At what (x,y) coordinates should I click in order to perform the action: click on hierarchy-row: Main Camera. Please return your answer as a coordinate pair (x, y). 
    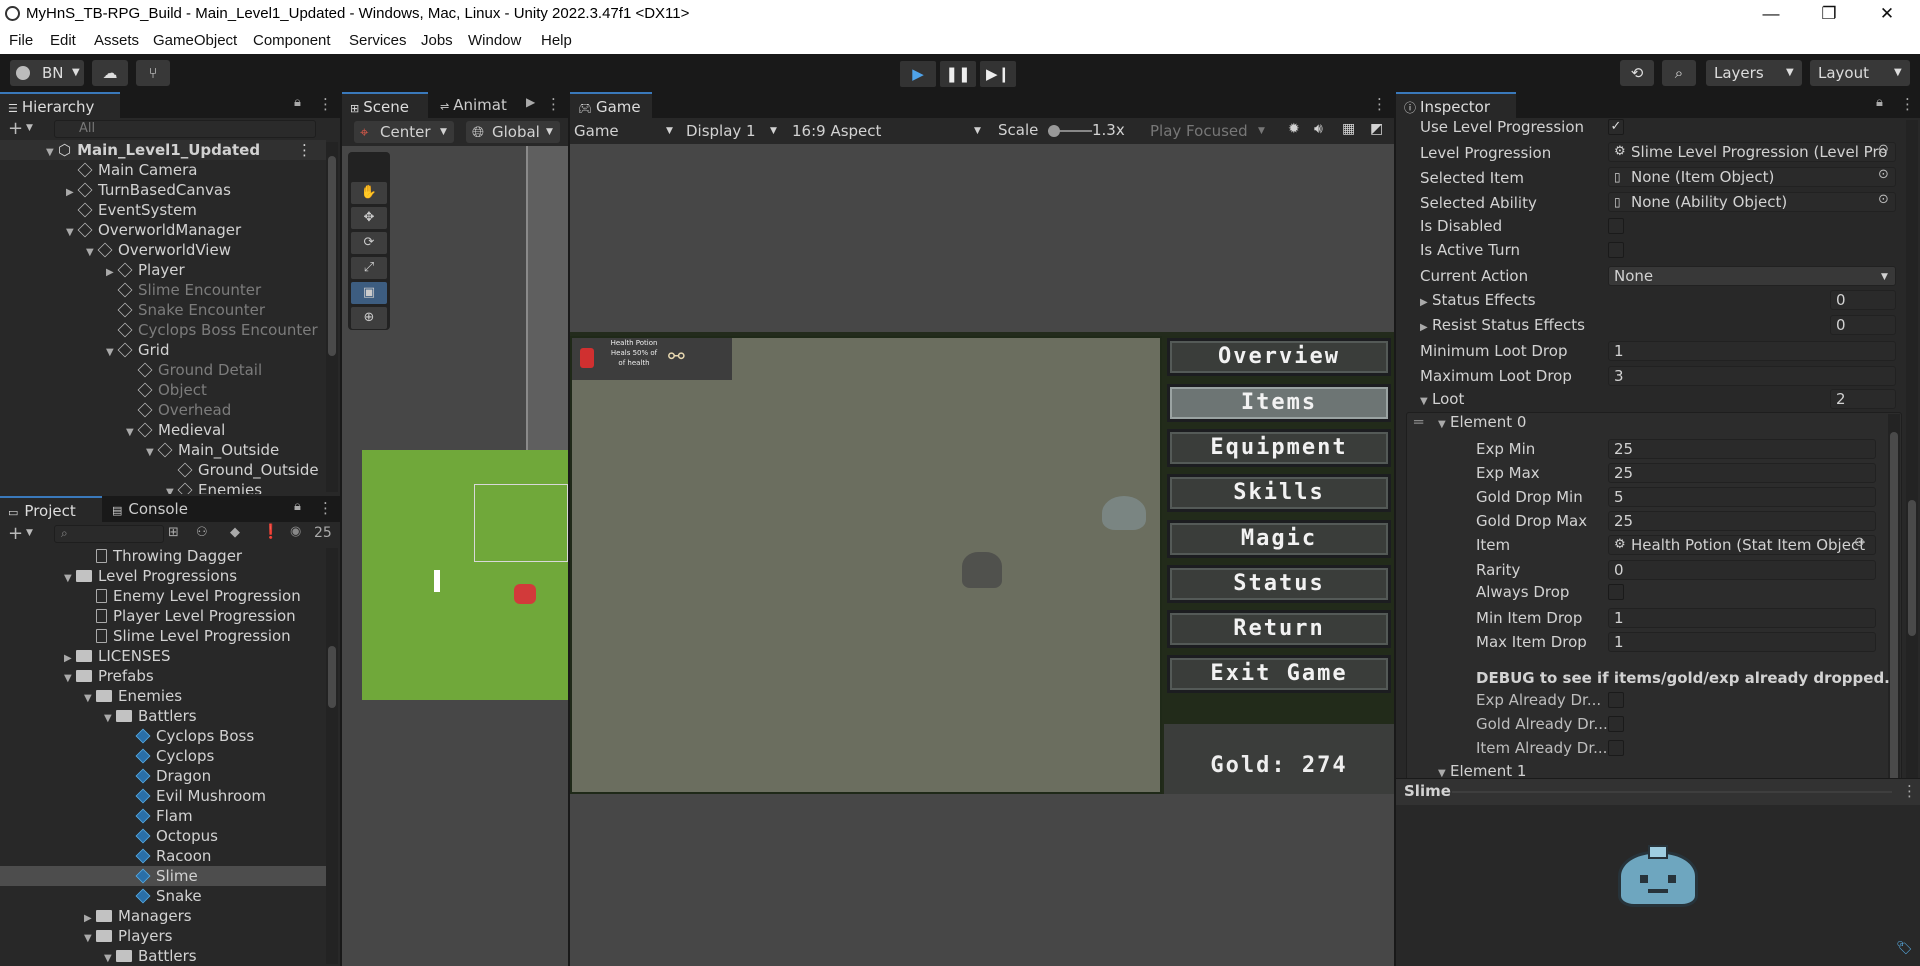
    Looking at the image, I should click on (163, 170).